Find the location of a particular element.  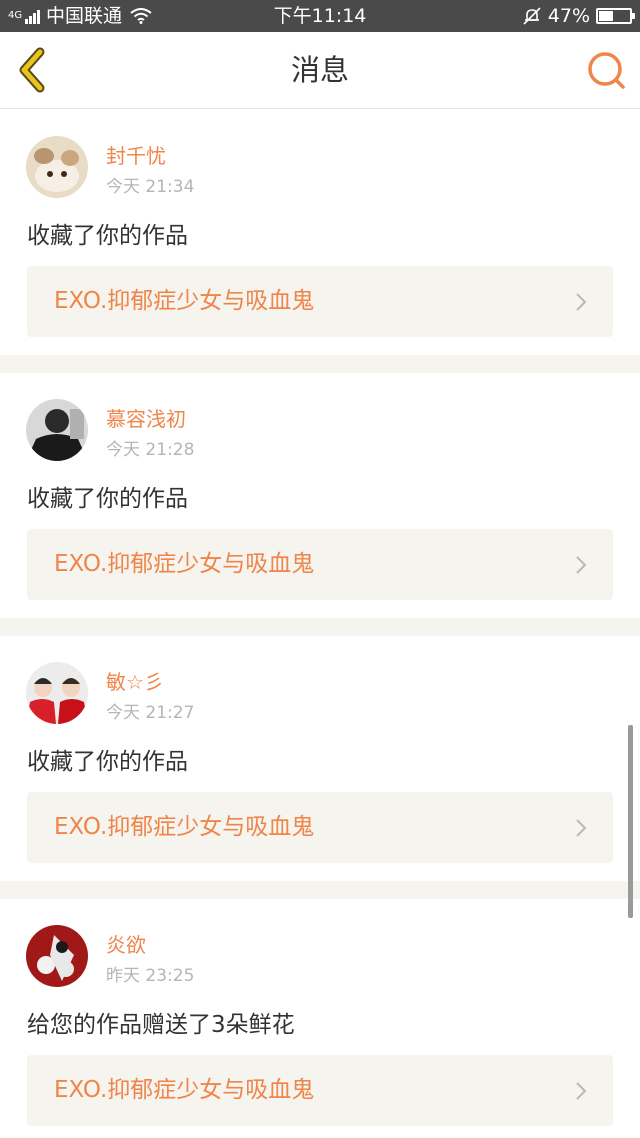

message-time: 昨天 23:25 is located at coordinates (150, 976).